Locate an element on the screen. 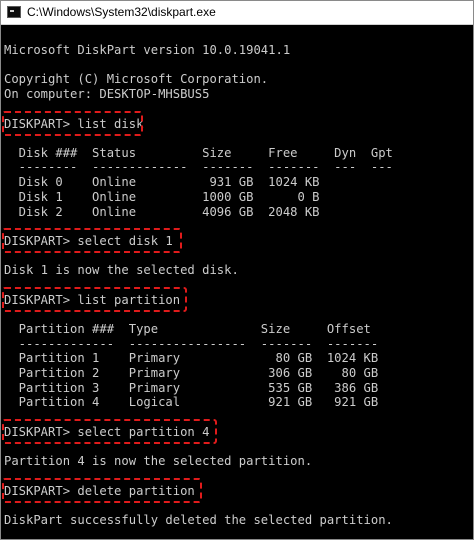 Image resolution: width=474 pixels, height=540 pixels. command-delete-partition: DISKPART> delete partition is located at coordinates (99, 491).